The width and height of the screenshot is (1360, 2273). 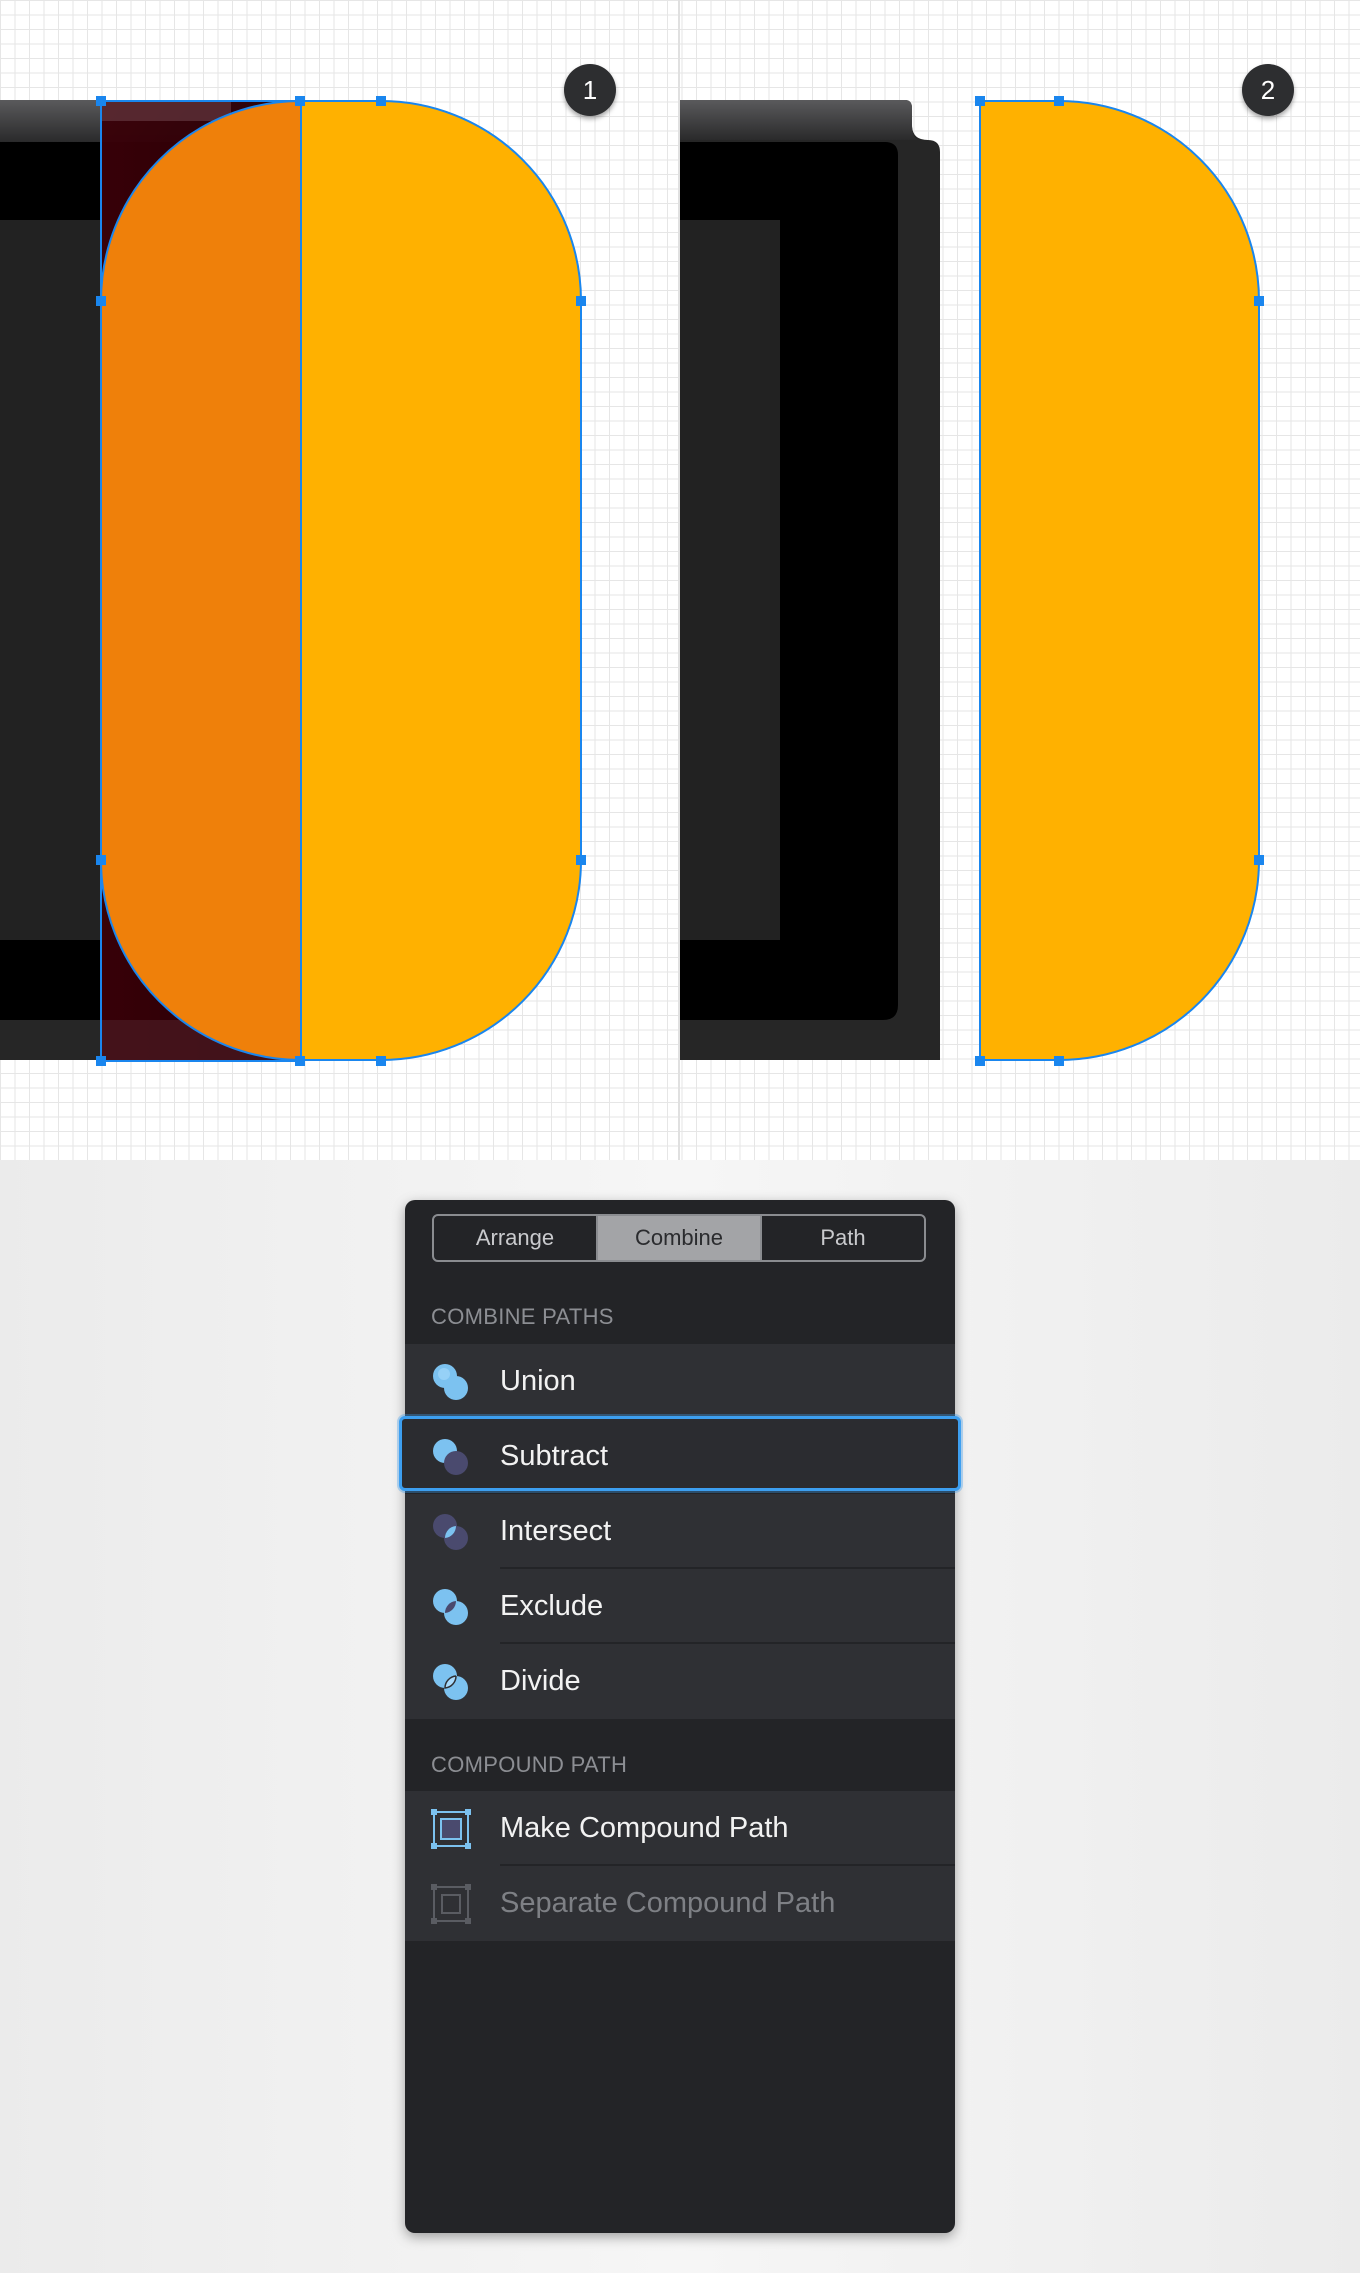 I want to click on subtract-icon, so click(x=450, y=1457).